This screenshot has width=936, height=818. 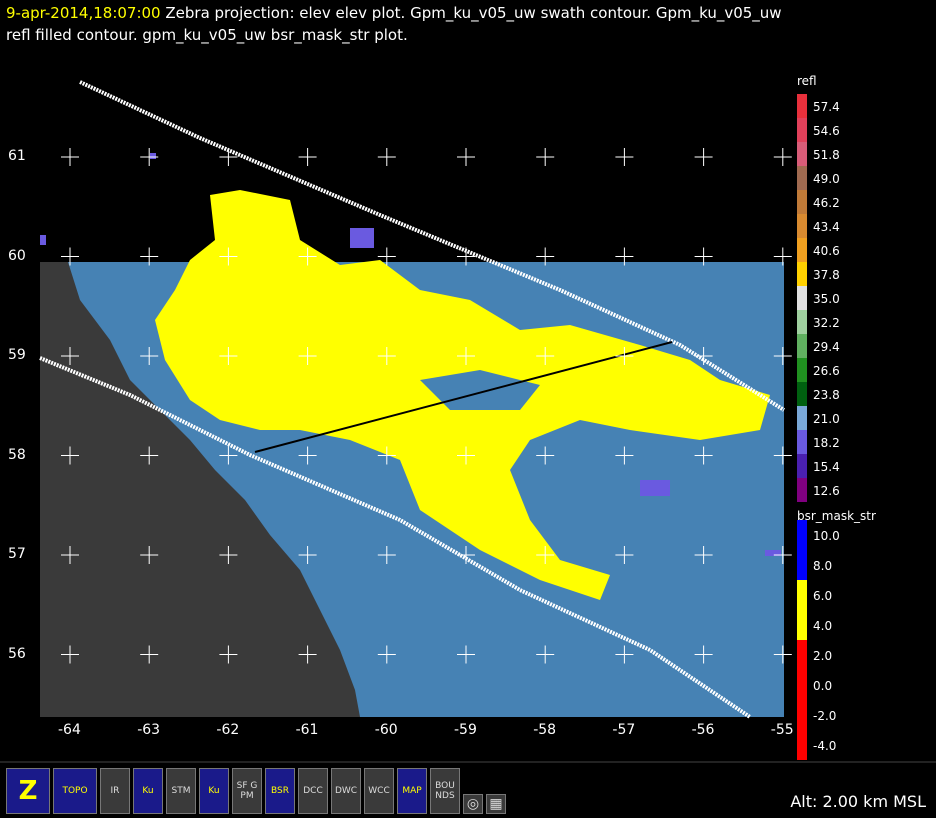 What do you see at coordinates (17, 156) in the screenshot?
I see `lat-tick-label: 61` at bounding box center [17, 156].